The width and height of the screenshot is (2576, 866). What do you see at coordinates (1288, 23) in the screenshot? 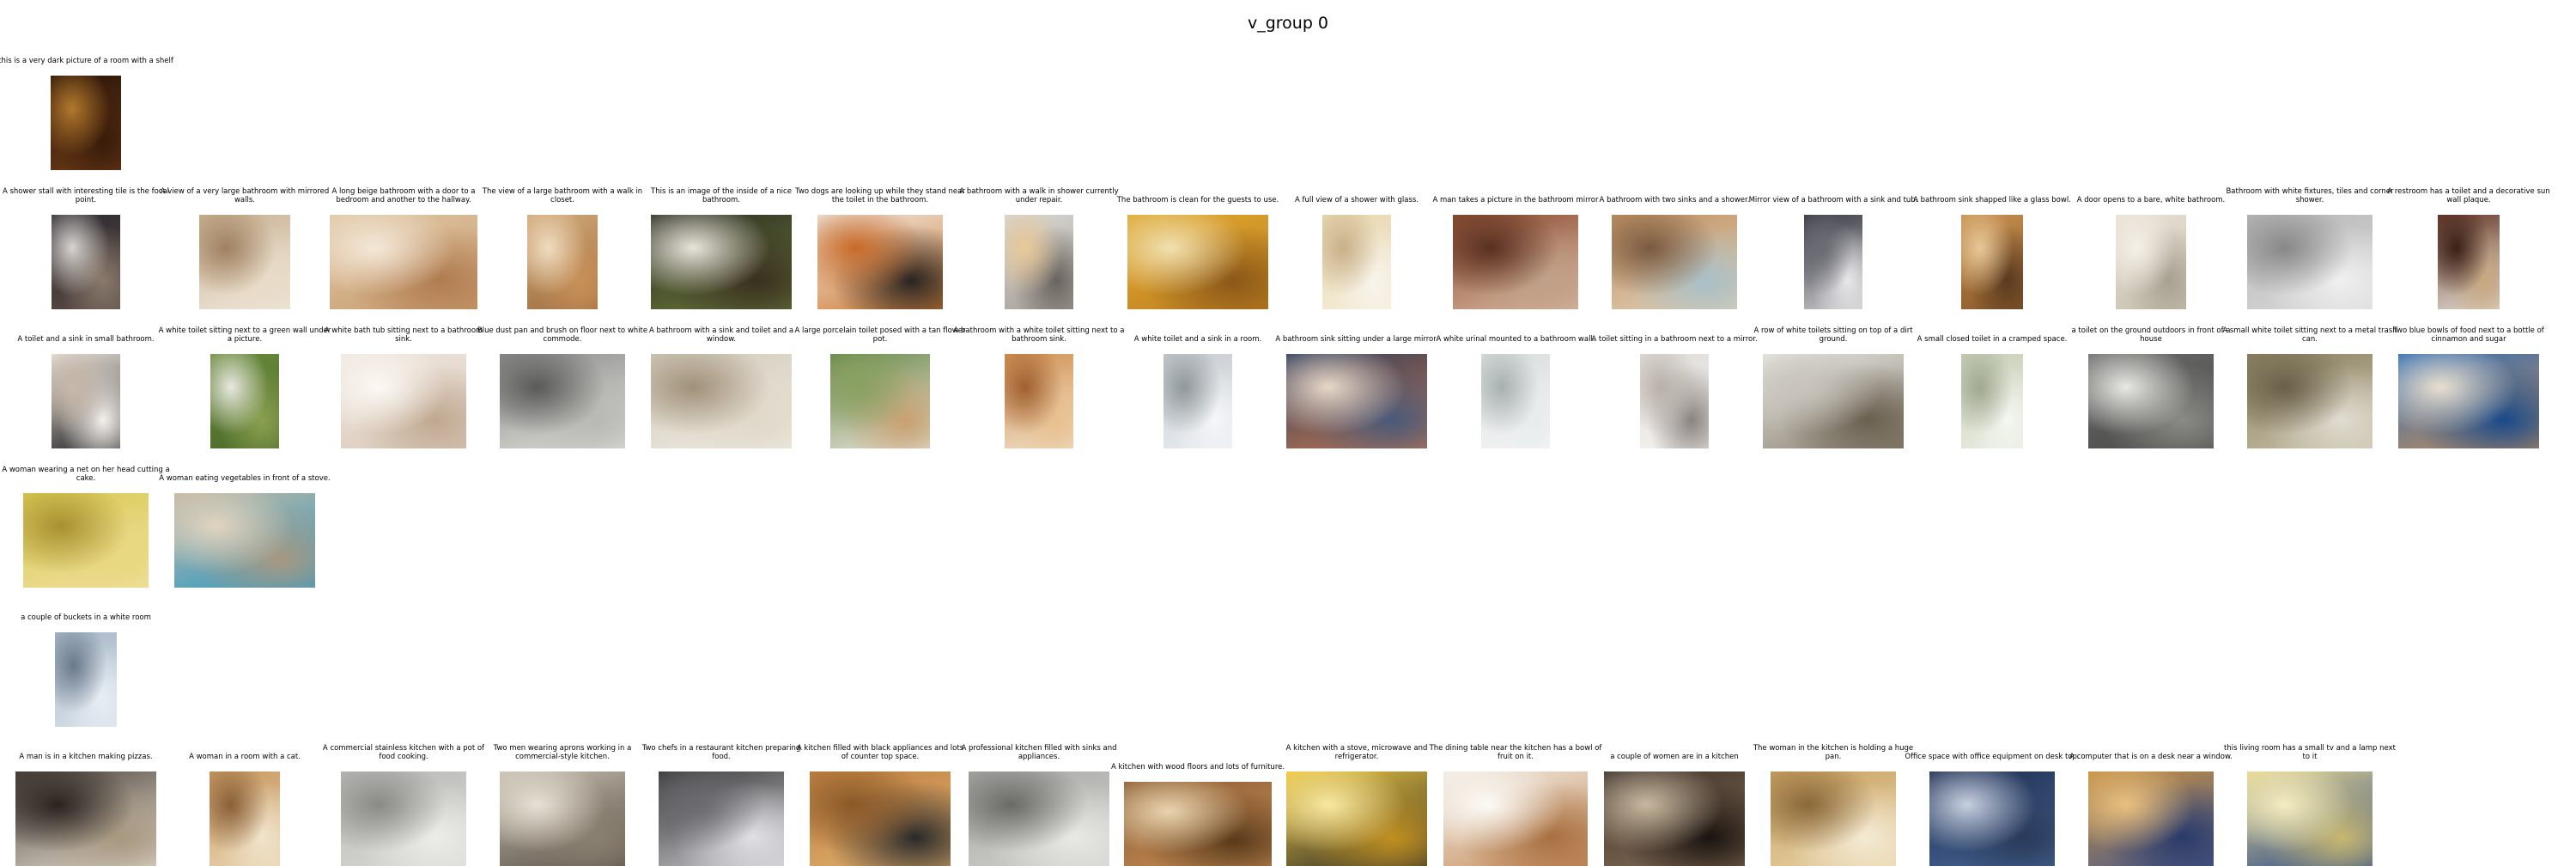
I see `page-title: v_group 0` at bounding box center [1288, 23].